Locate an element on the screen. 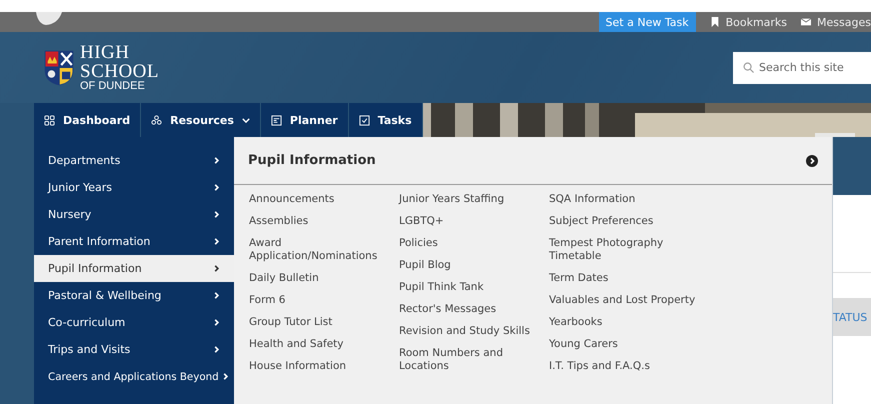  panel-link: Junior Years Staffing is located at coordinates (474, 199).